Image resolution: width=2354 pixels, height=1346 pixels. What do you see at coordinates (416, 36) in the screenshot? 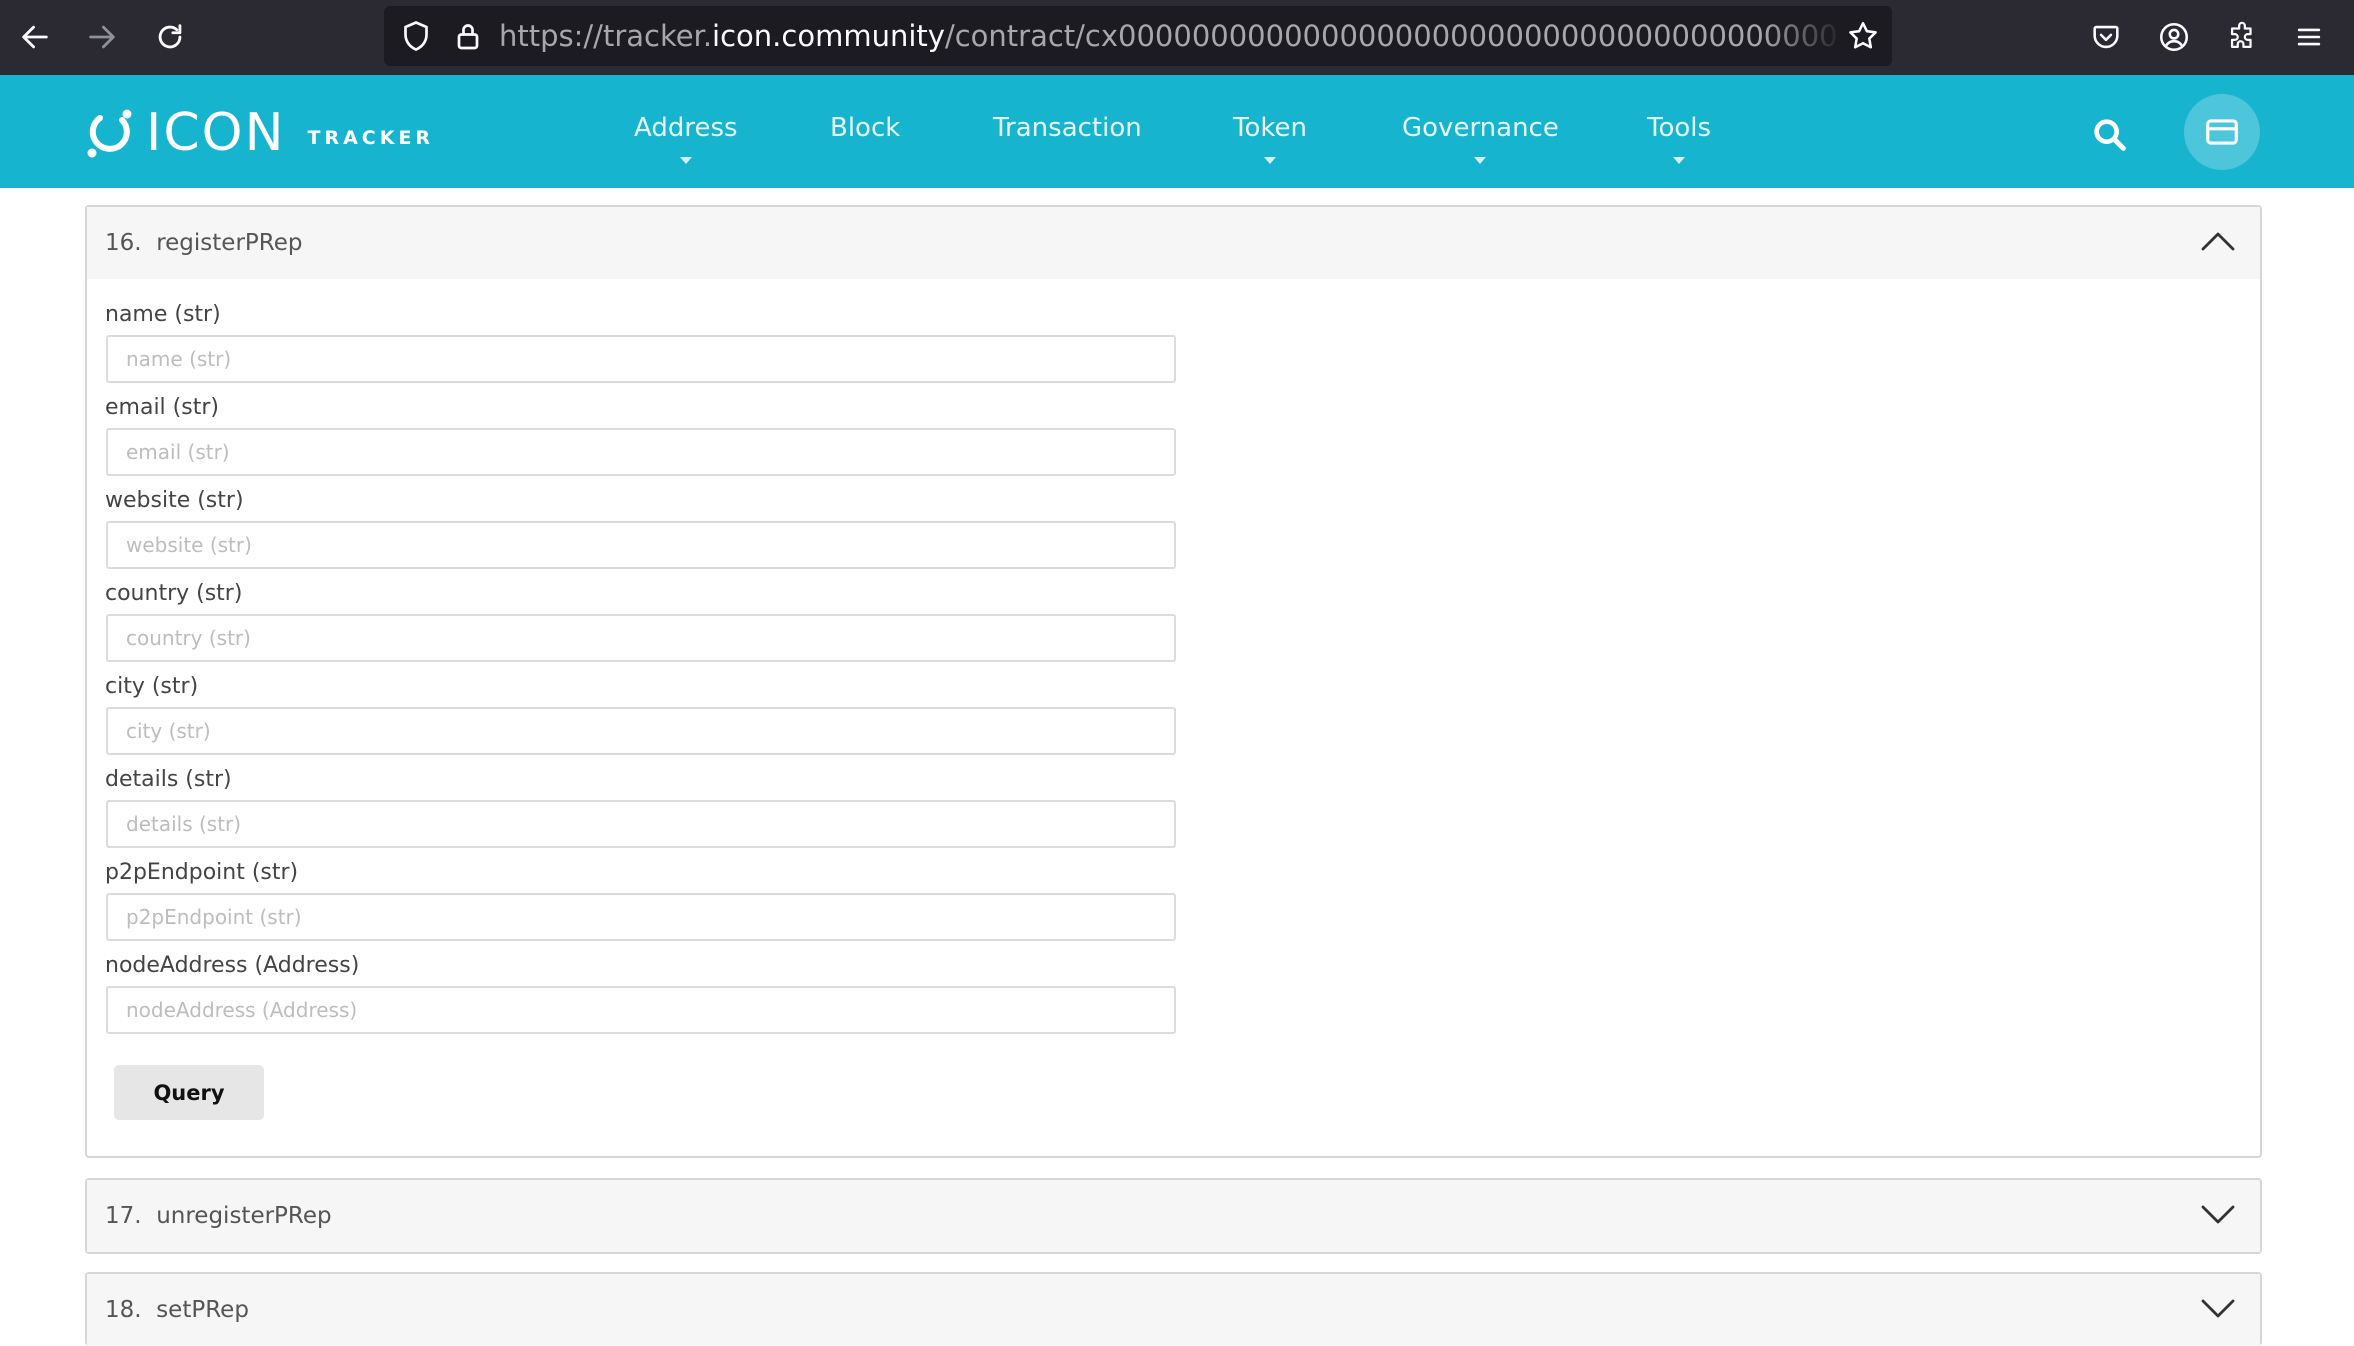
I see `shield-icon` at bounding box center [416, 36].